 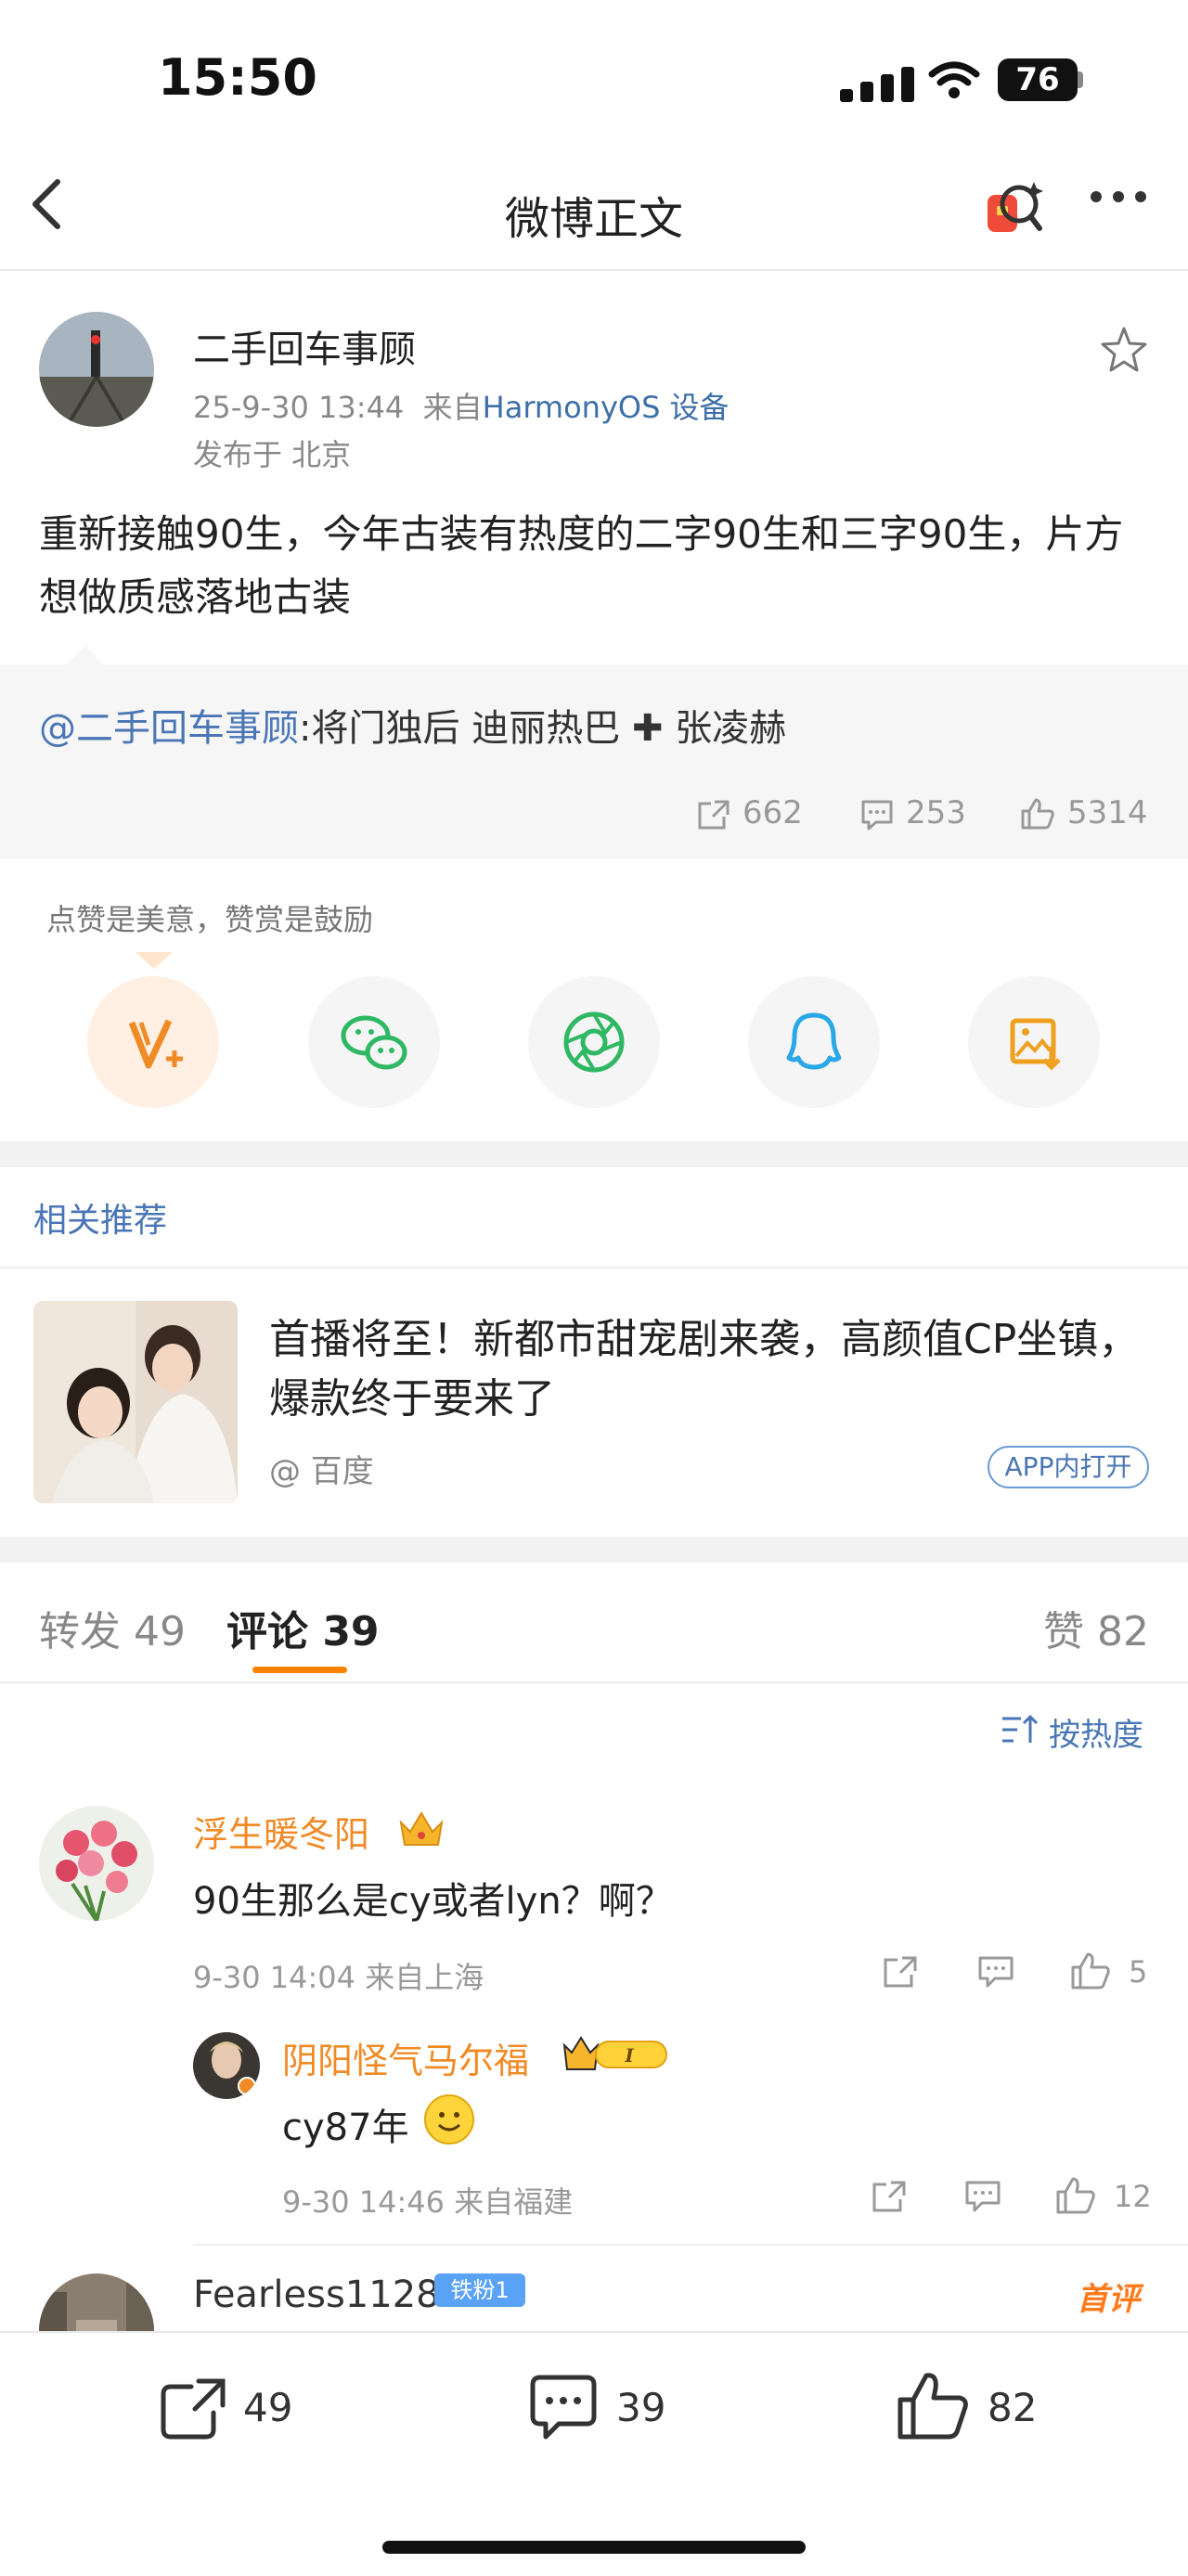 I want to click on svg-text: I, so click(x=629, y=2055).